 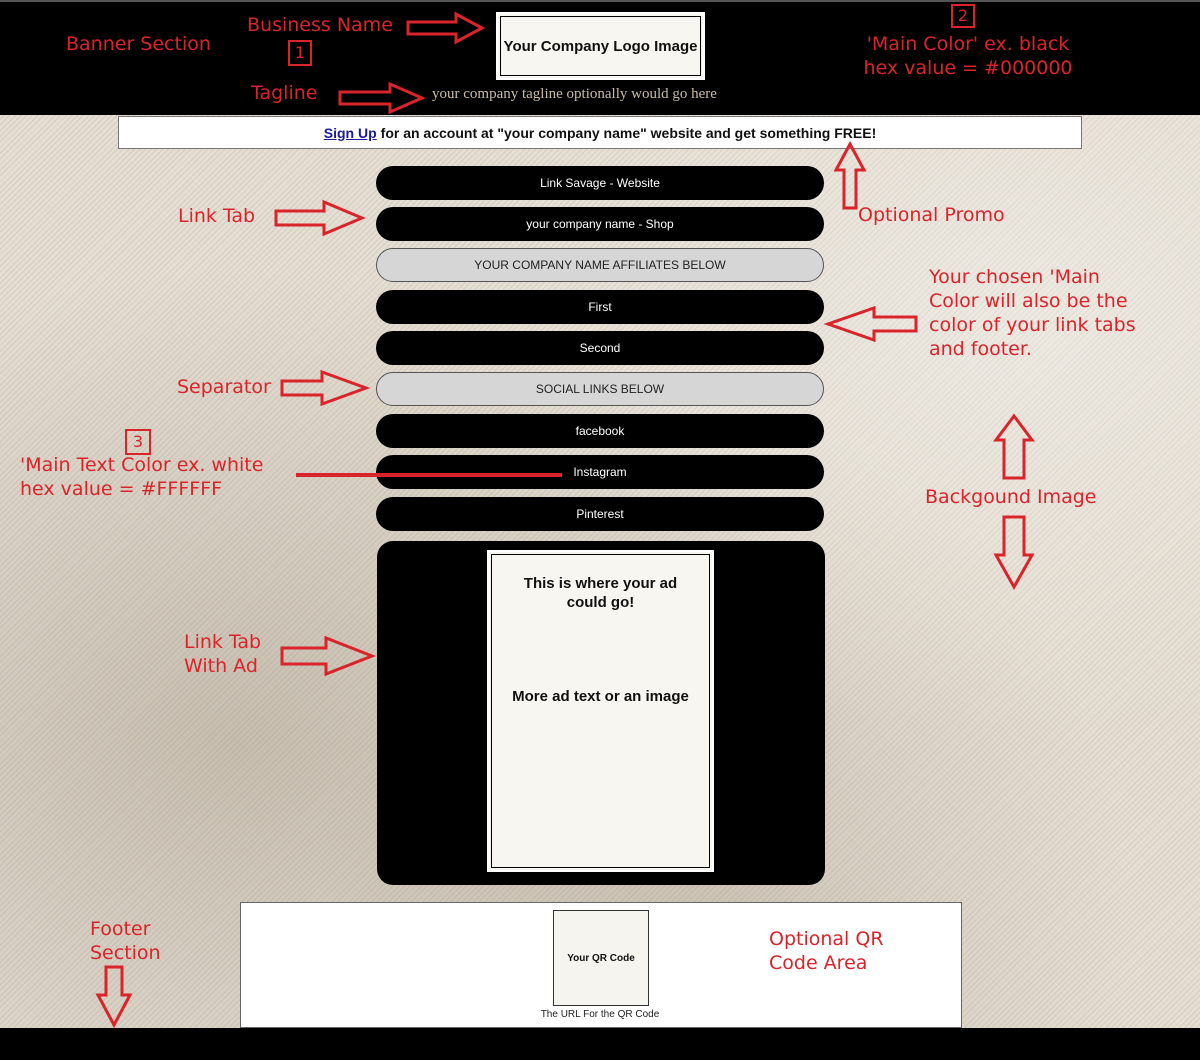 What do you see at coordinates (963, 16) in the screenshot?
I see `annotation-number-2: 2` at bounding box center [963, 16].